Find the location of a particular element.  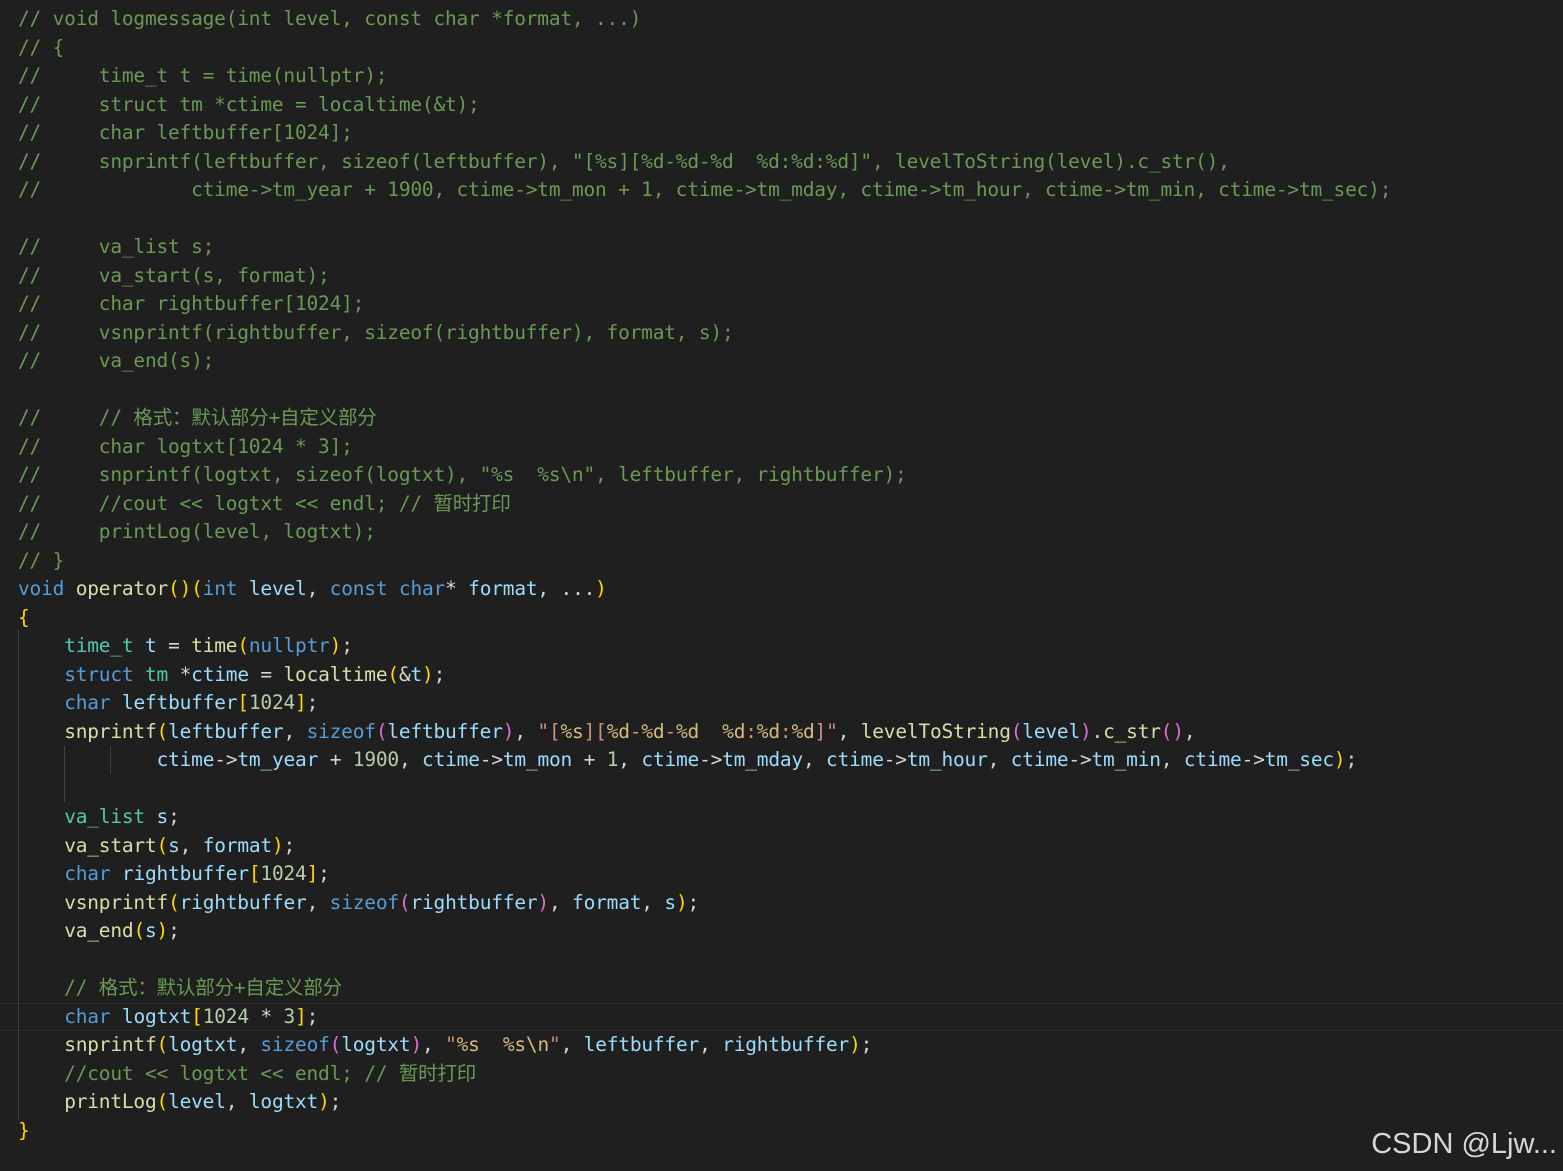

code-line: char rightbuffer[1024]; is located at coordinates (781, 874).